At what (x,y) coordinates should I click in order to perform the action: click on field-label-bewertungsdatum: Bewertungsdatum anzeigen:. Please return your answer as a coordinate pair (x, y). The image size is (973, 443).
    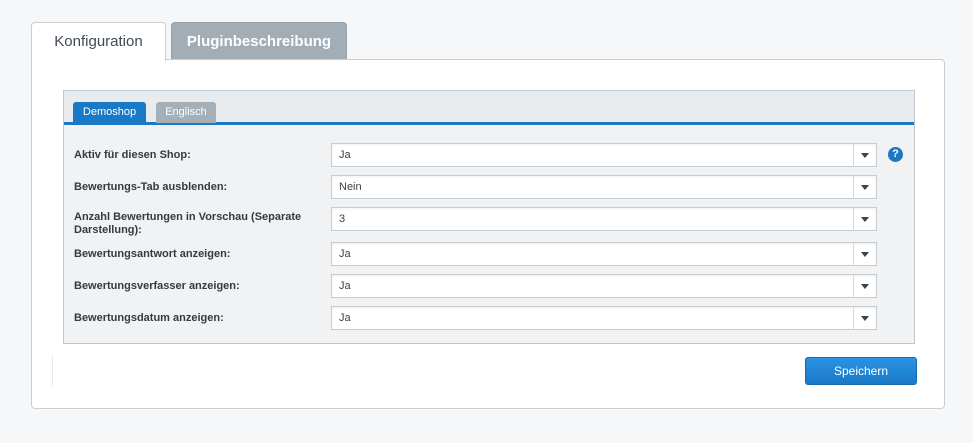
    Looking at the image, I should click on (149, 318).